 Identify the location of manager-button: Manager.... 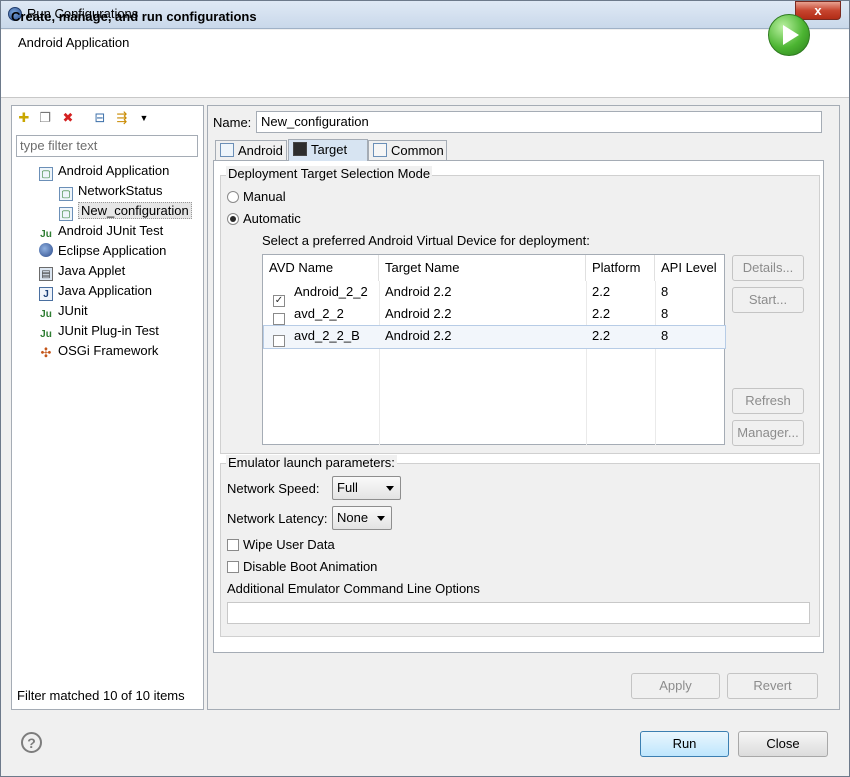
(768, 433).